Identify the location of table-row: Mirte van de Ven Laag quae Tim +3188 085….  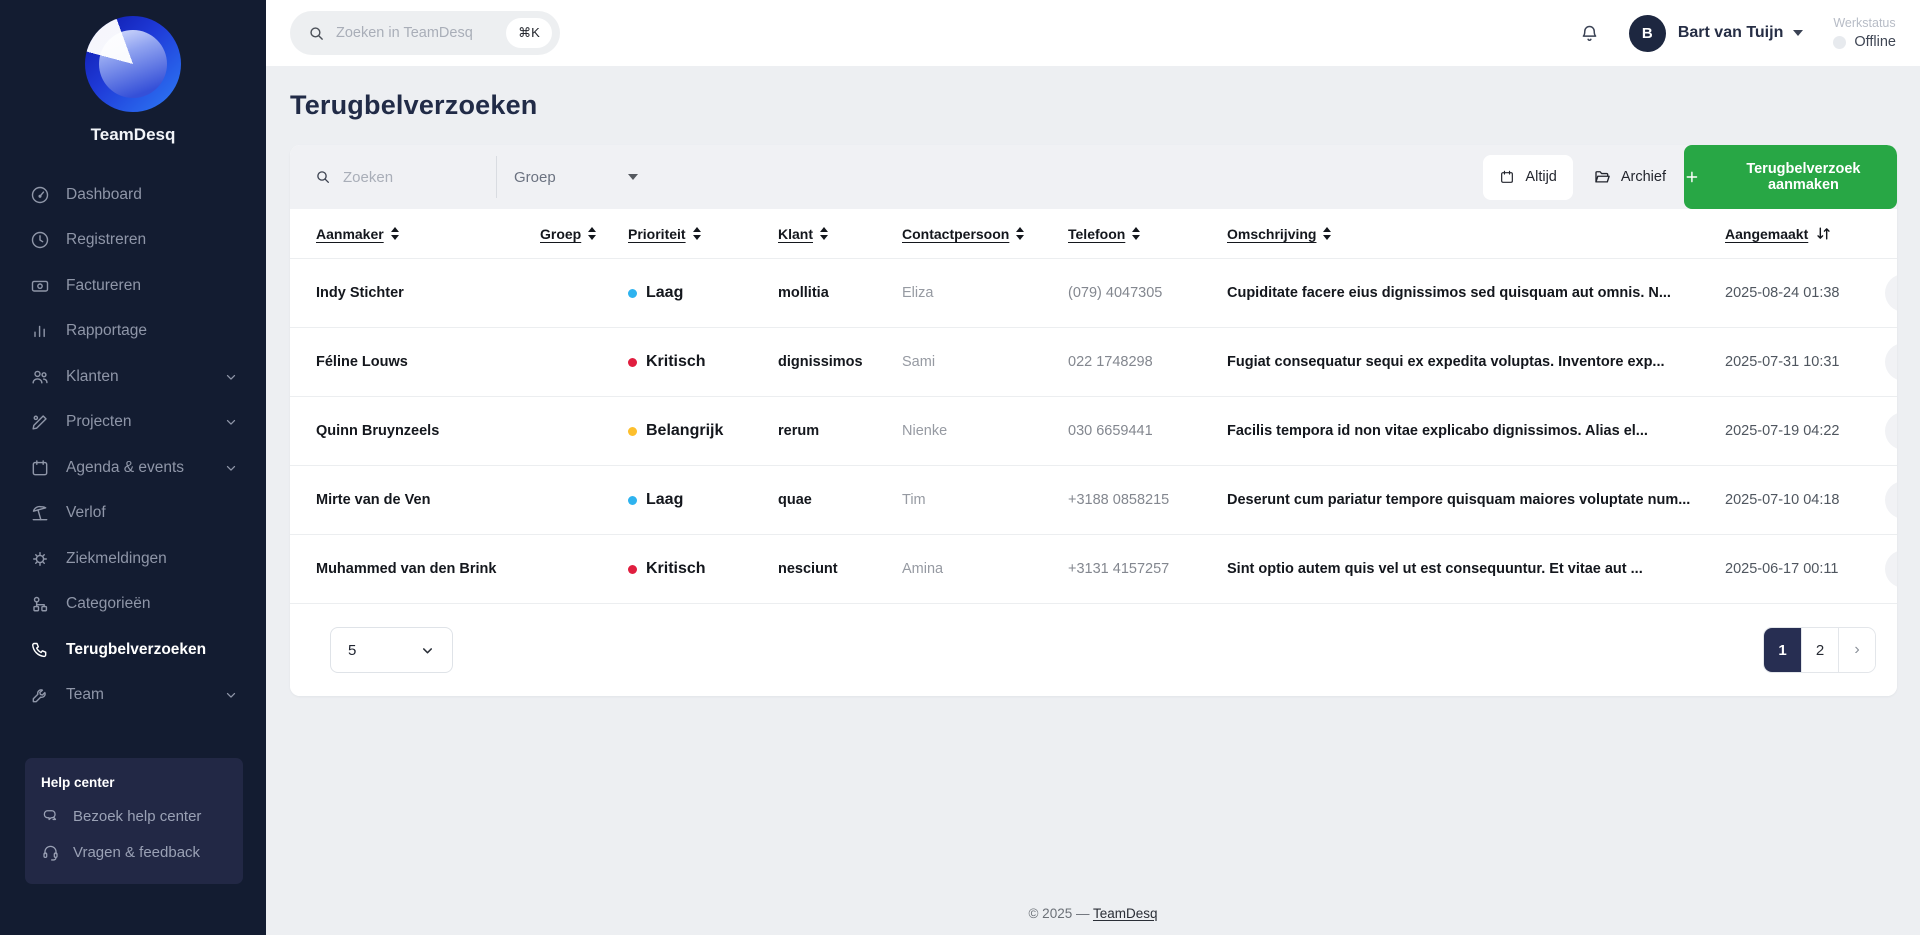
(1093, 500).